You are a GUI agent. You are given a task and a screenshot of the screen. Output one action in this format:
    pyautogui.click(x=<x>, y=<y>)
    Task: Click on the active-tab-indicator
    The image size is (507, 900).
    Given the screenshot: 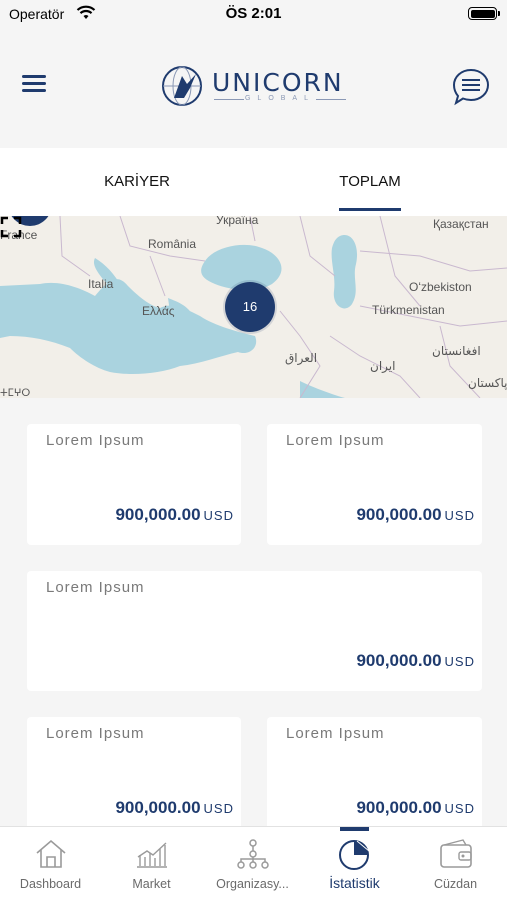 What is the action you would take?
    pyautogui.click(x=370, y=209)
    